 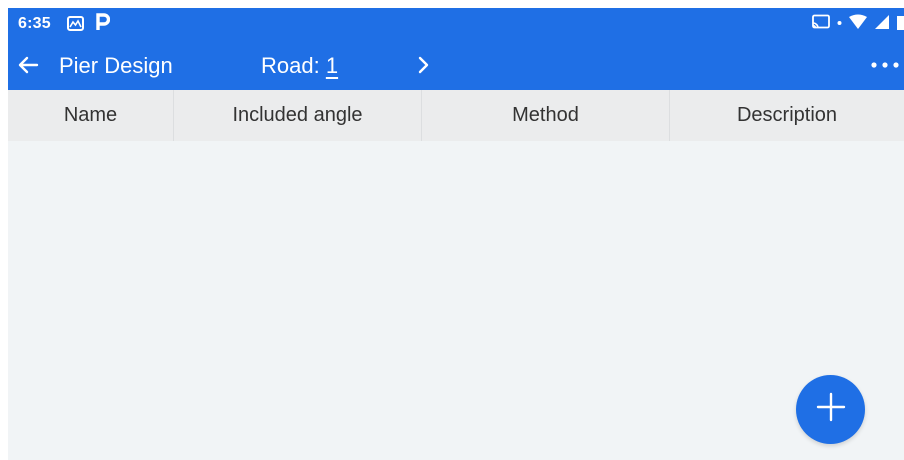 What do you see at coordinates (290, 65) in the screenshot?
I see `road-label: Road:` at bounding box center [290, 65].